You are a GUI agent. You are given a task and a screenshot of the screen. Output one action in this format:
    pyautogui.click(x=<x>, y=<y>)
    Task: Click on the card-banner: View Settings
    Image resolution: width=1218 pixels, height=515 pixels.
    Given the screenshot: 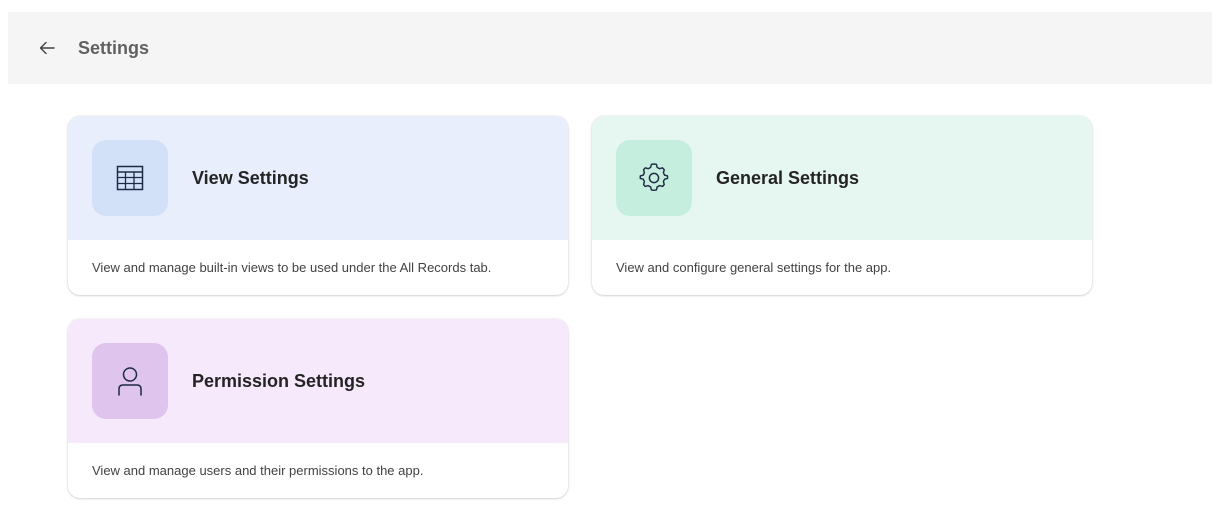 What is the action you would take?
    pyautogui.click(x=318, y=178)
    